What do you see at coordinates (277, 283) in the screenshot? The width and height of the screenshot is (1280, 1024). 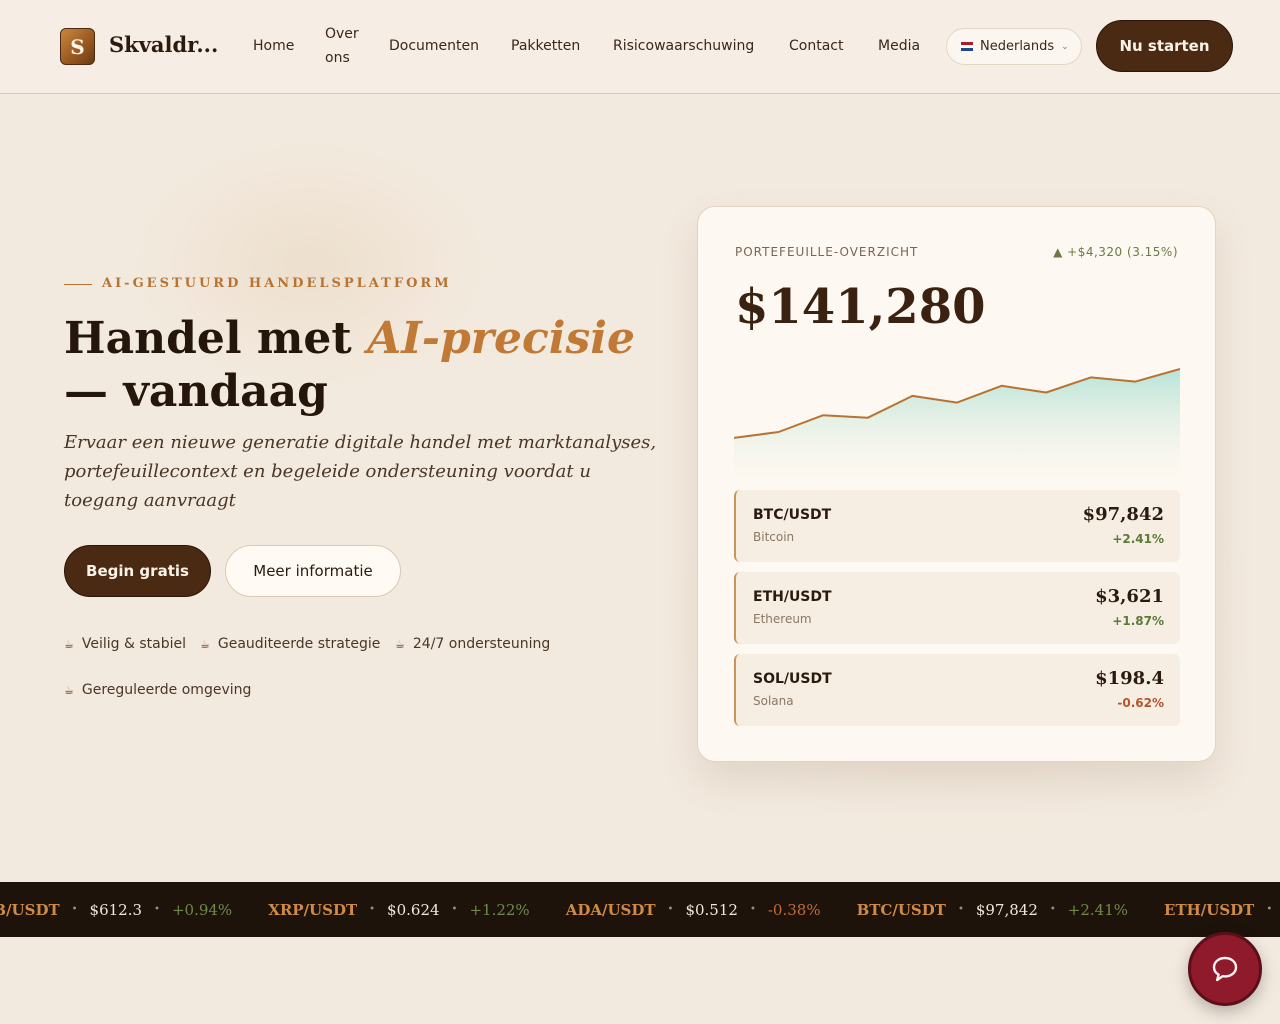 I see `hero-eyebrow: AI-GESTUURD HANDELSPLATFORM` at bounding box center [277, 283].